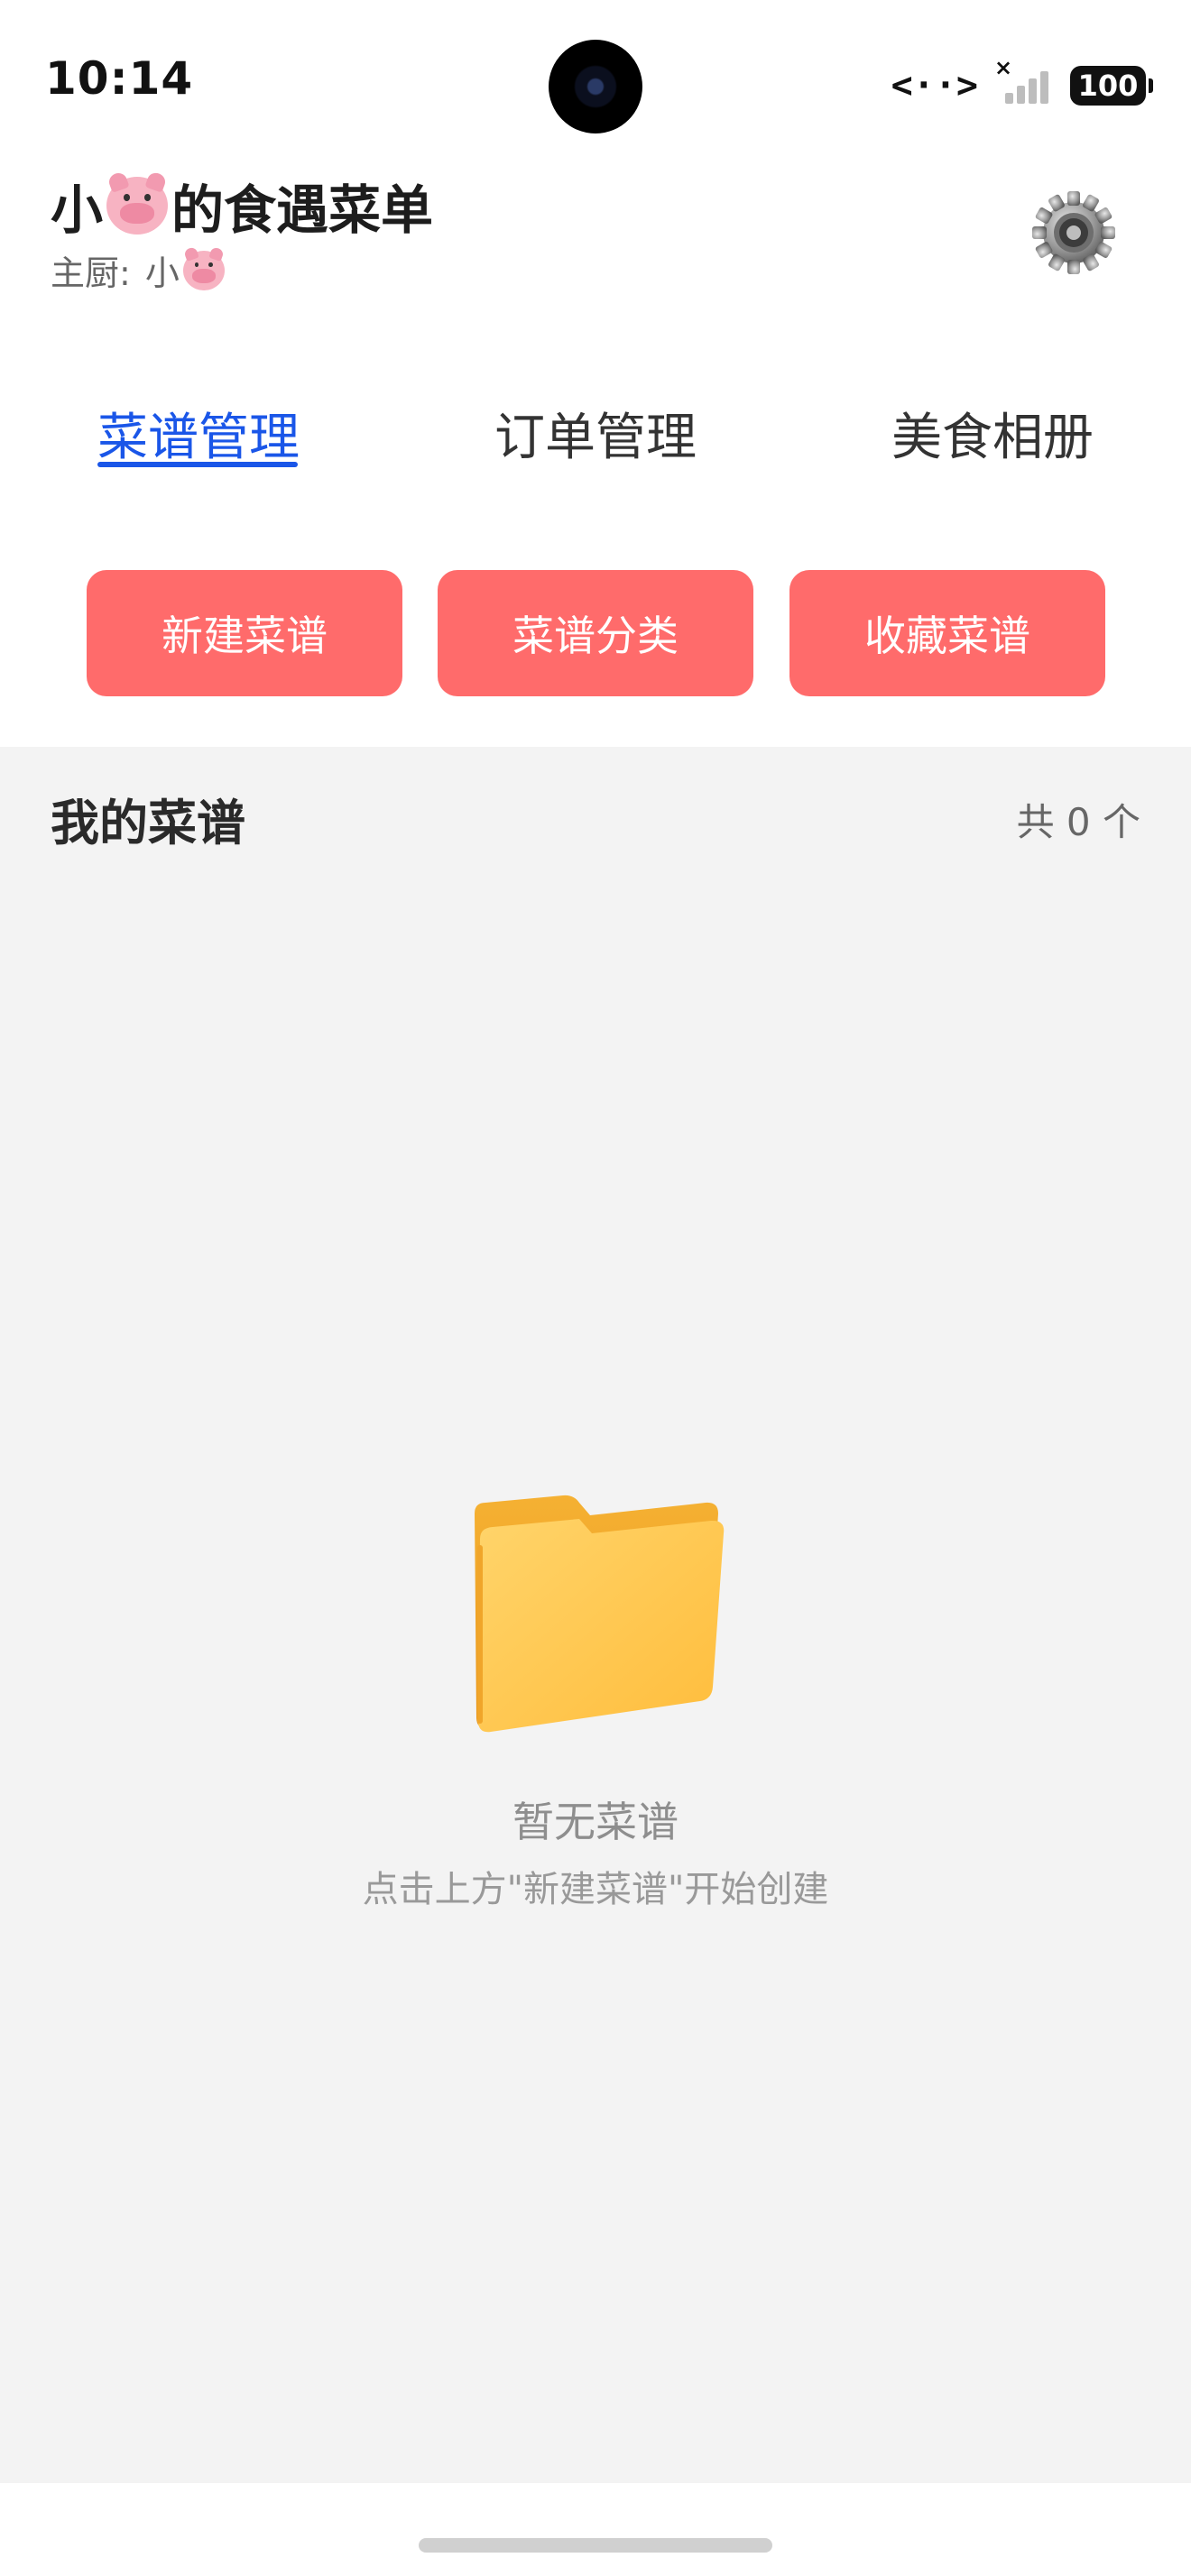 The height and width of the screenshot is (2576, 1191). Describe the element at coordinates (198, 433) in the screenshot. I see `tab-recipe-management: 菜谱管理` at that location.